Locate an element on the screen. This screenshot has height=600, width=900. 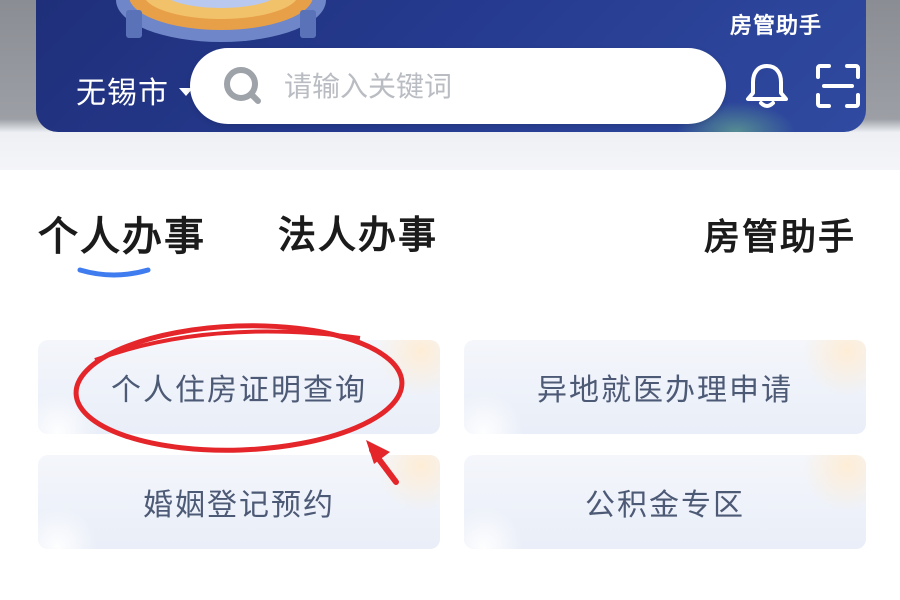
service-card-label: 个人住房证明查询 is located at coordinates (239, 390).